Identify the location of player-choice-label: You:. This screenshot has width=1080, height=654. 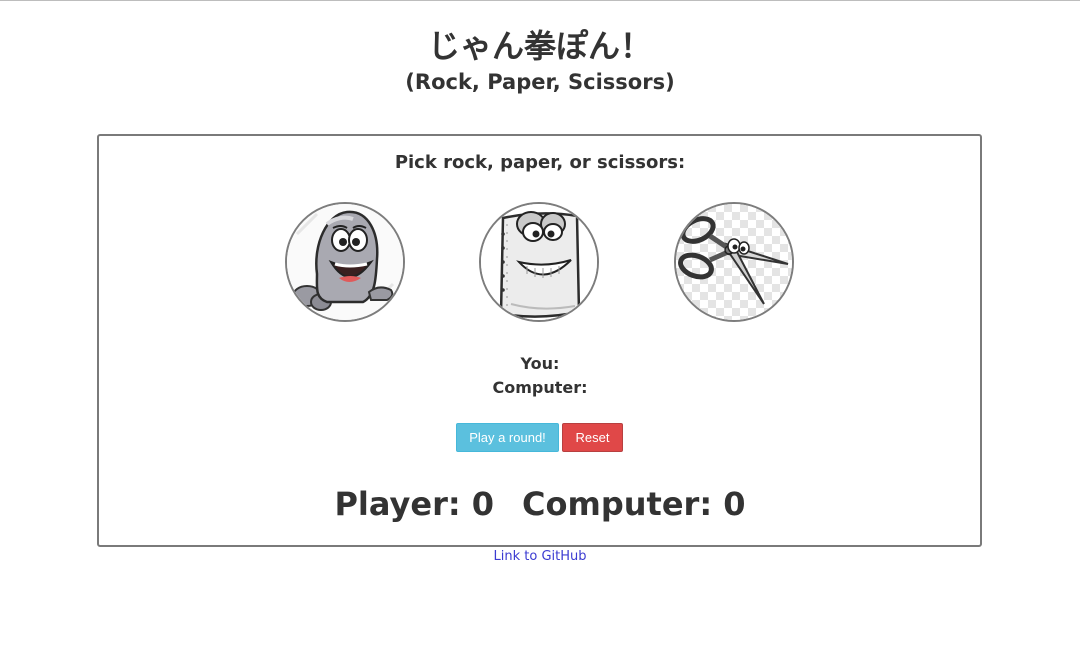
(540, 363).